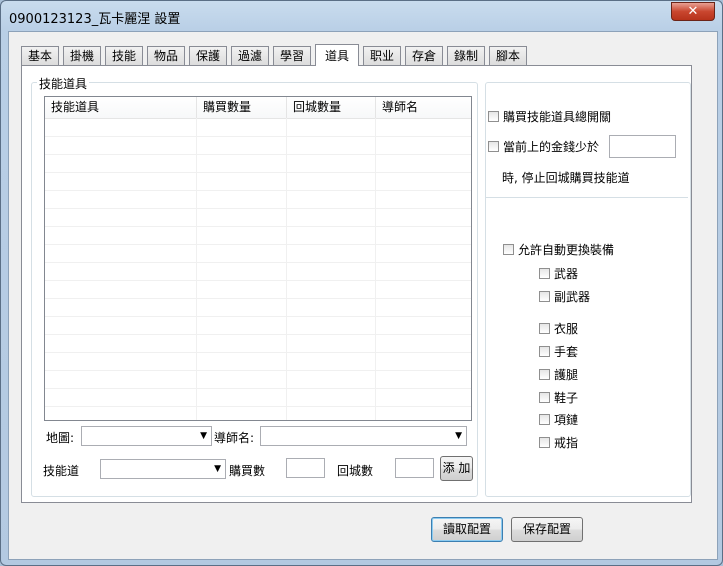  I want to click on column-header-return-count: 回城數量, so click(331, 107).